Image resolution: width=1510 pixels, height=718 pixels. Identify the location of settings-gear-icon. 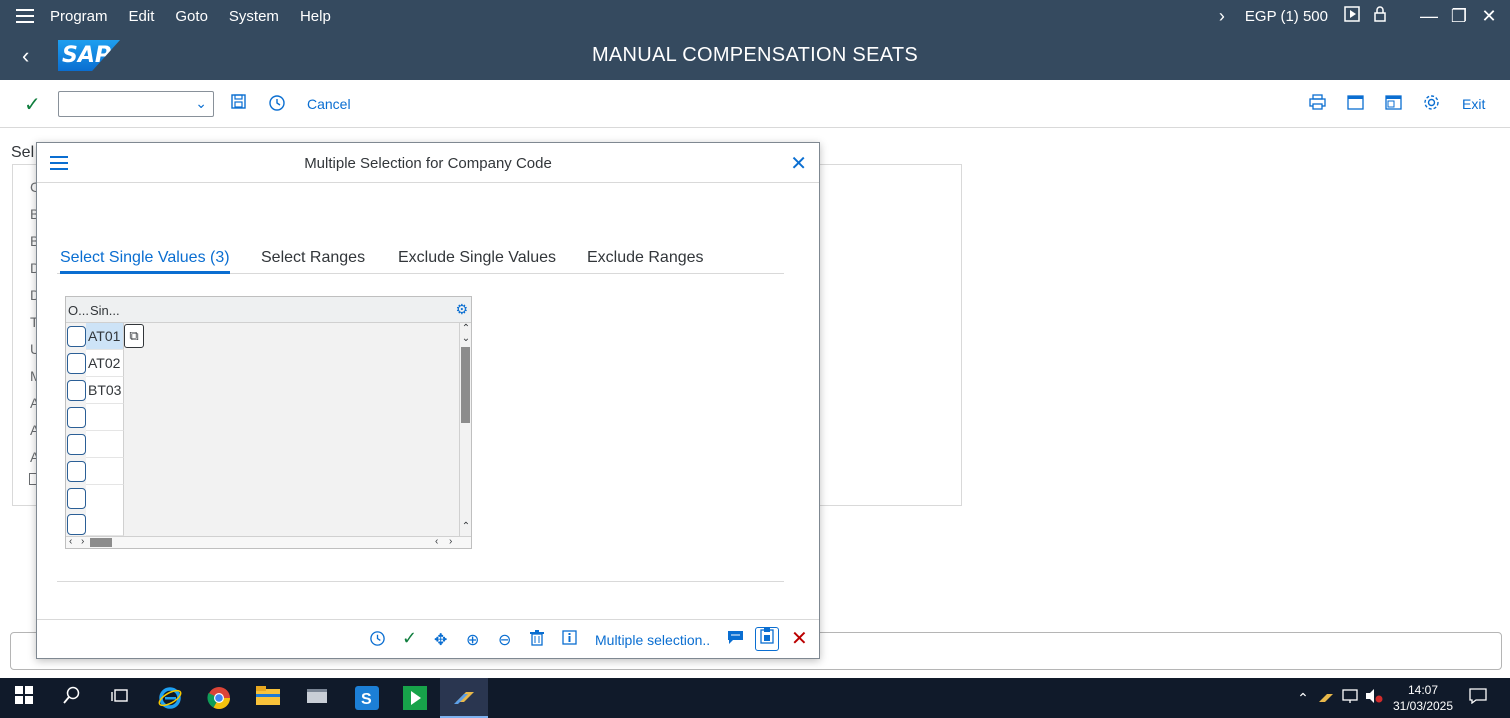
(1431, 105).